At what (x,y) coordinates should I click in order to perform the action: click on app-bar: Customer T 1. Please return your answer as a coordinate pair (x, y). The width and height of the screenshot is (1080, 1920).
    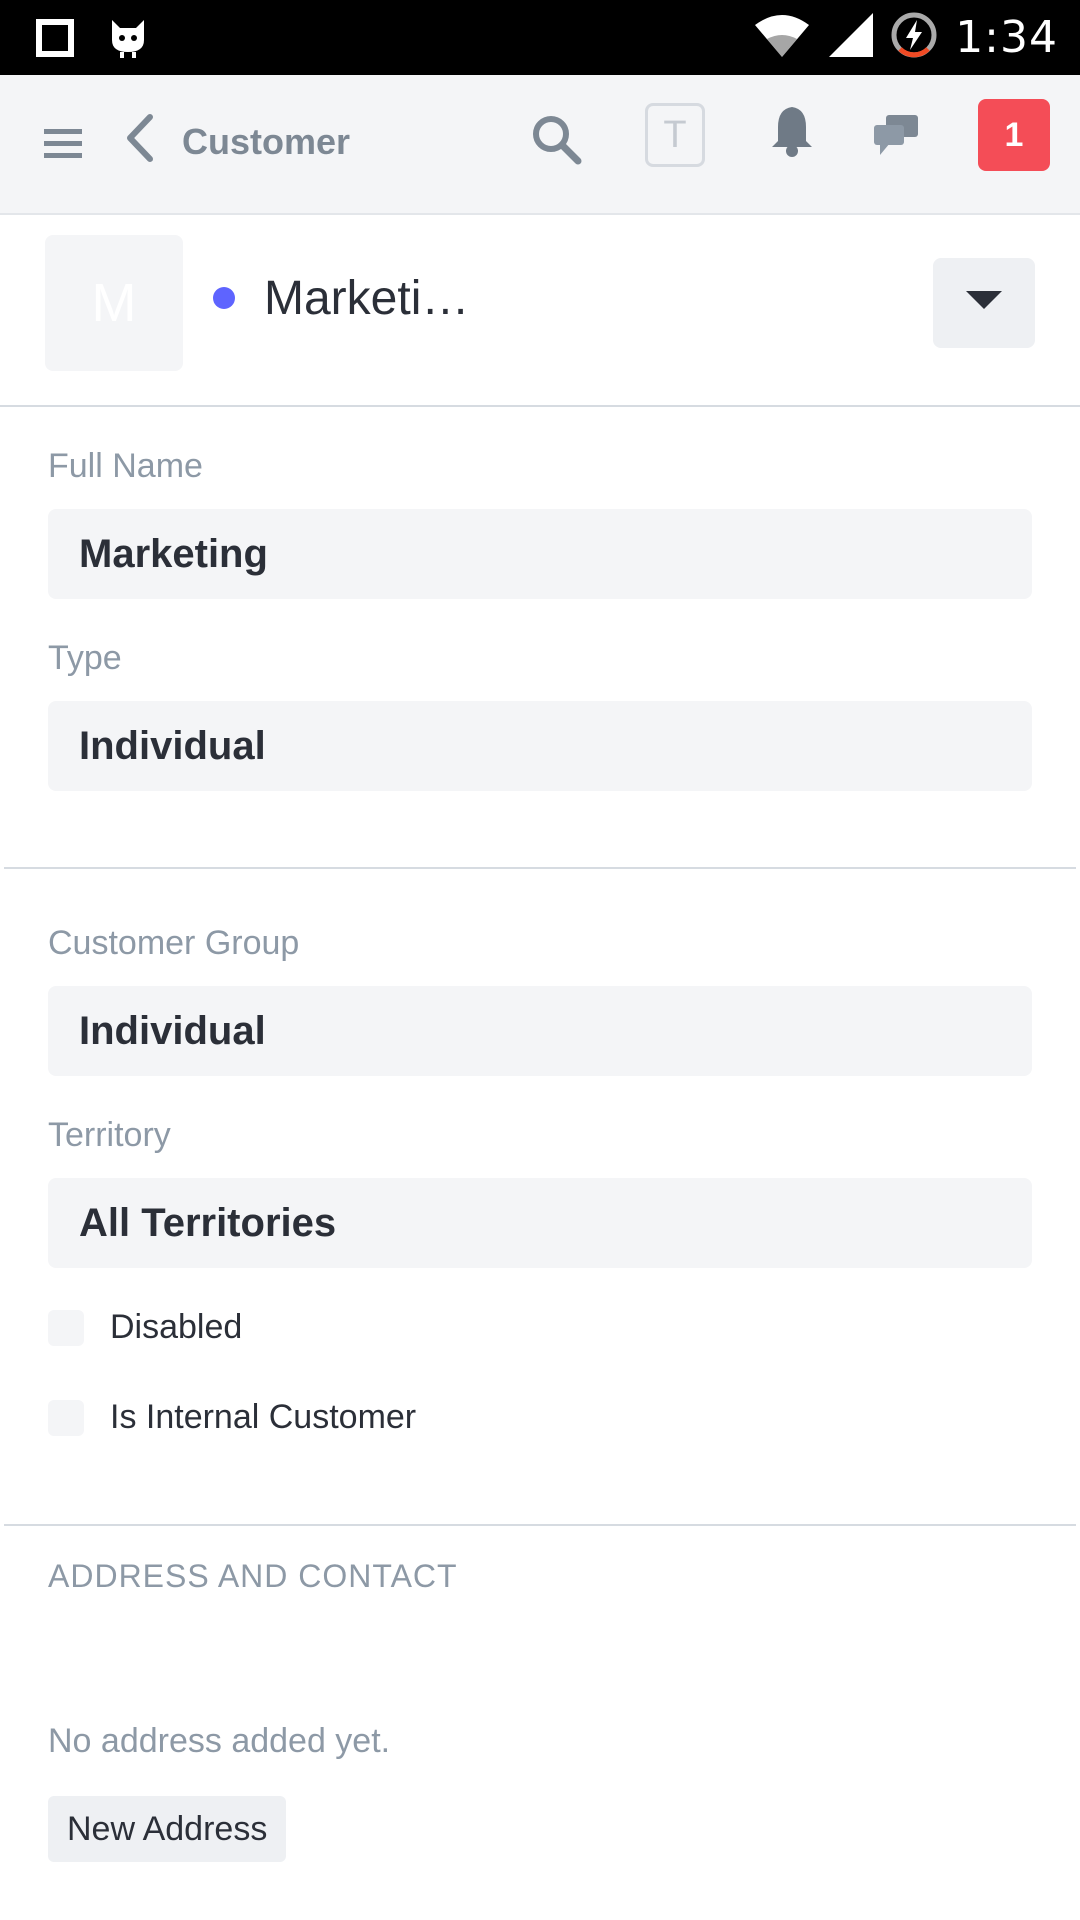
    Looking at the image, I should click on (540, 145).